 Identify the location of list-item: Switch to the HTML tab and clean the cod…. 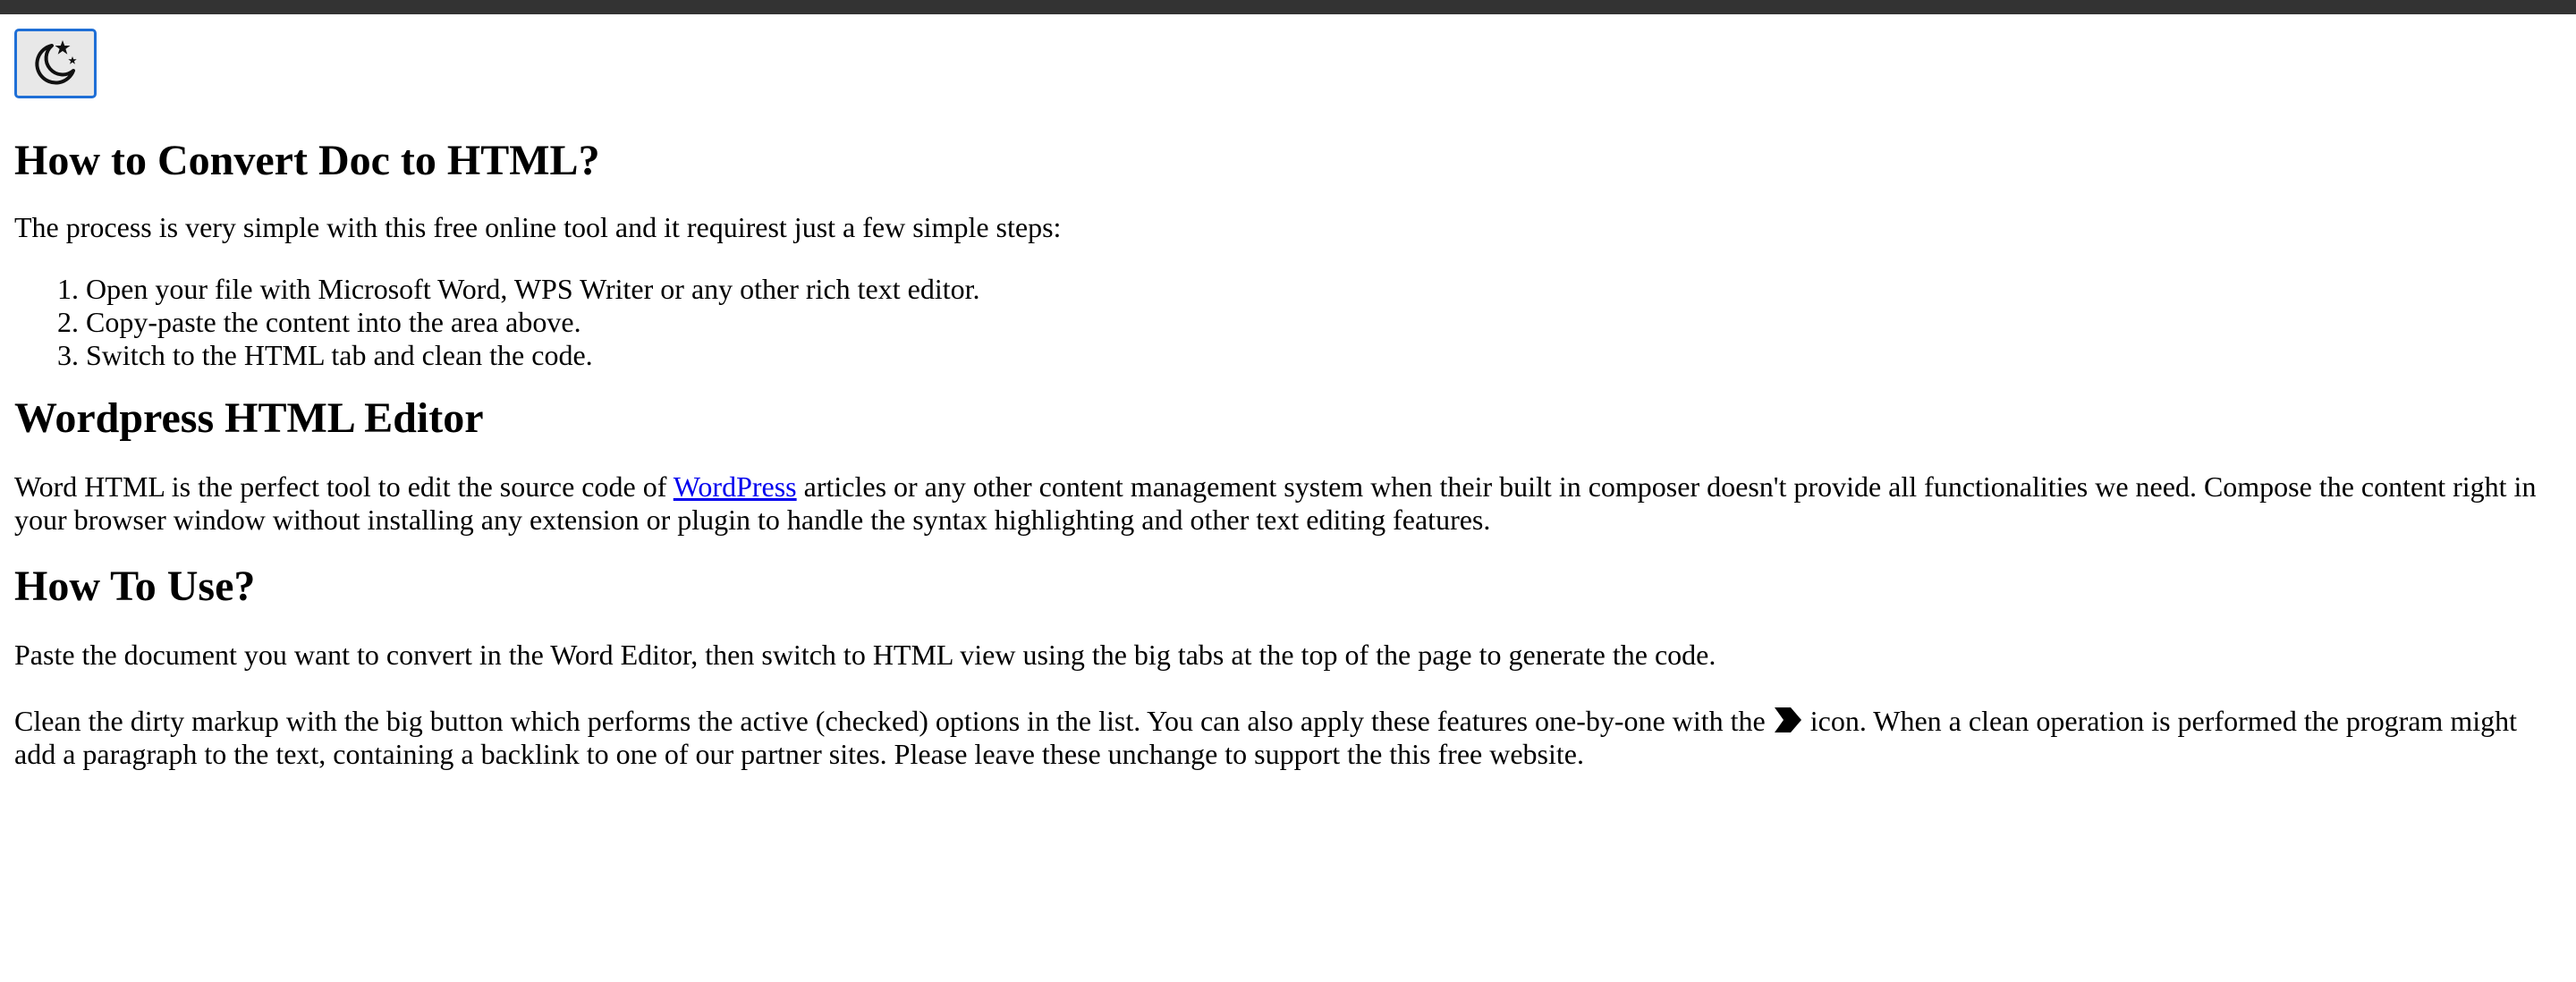
(1324, 355).